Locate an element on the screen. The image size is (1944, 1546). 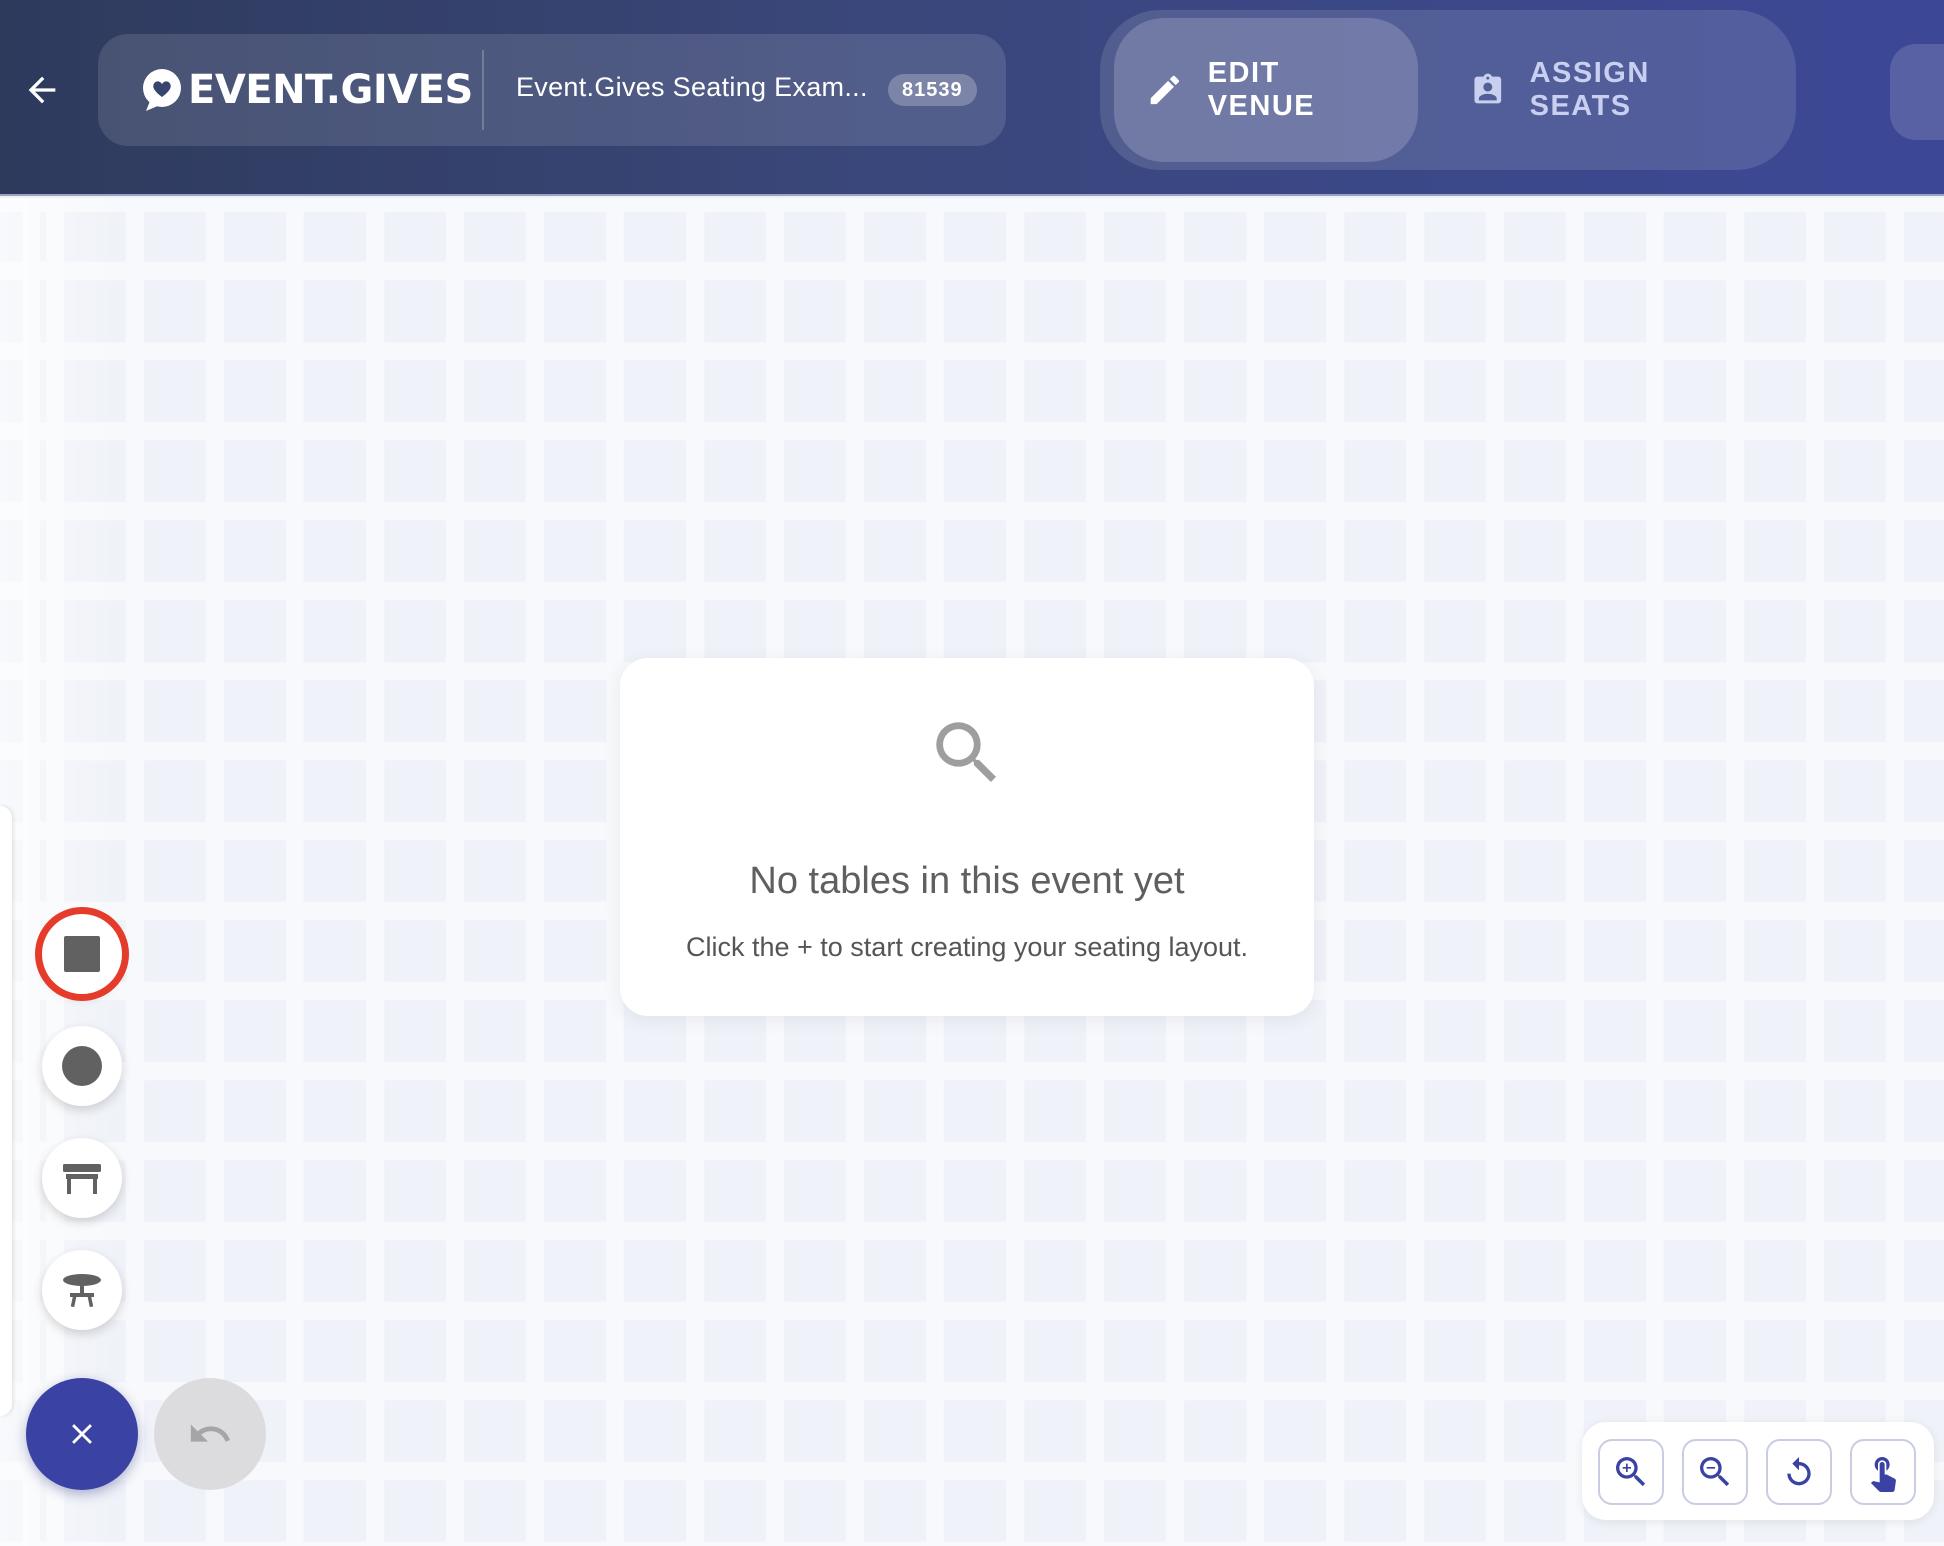
undo-button is located at coordinates (210, 1434).